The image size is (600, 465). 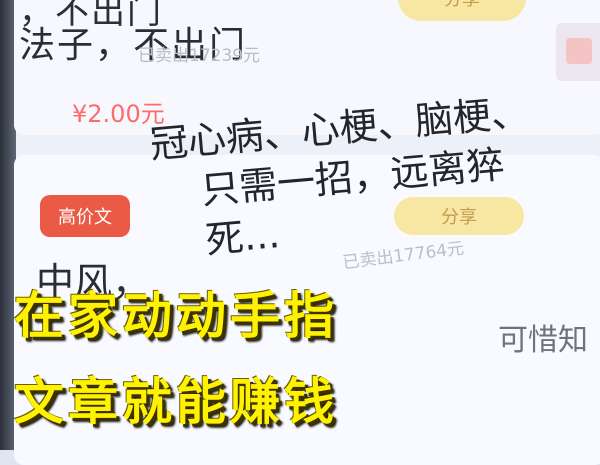 I want to click on thumbnail-image, so click(x=578, y=52).